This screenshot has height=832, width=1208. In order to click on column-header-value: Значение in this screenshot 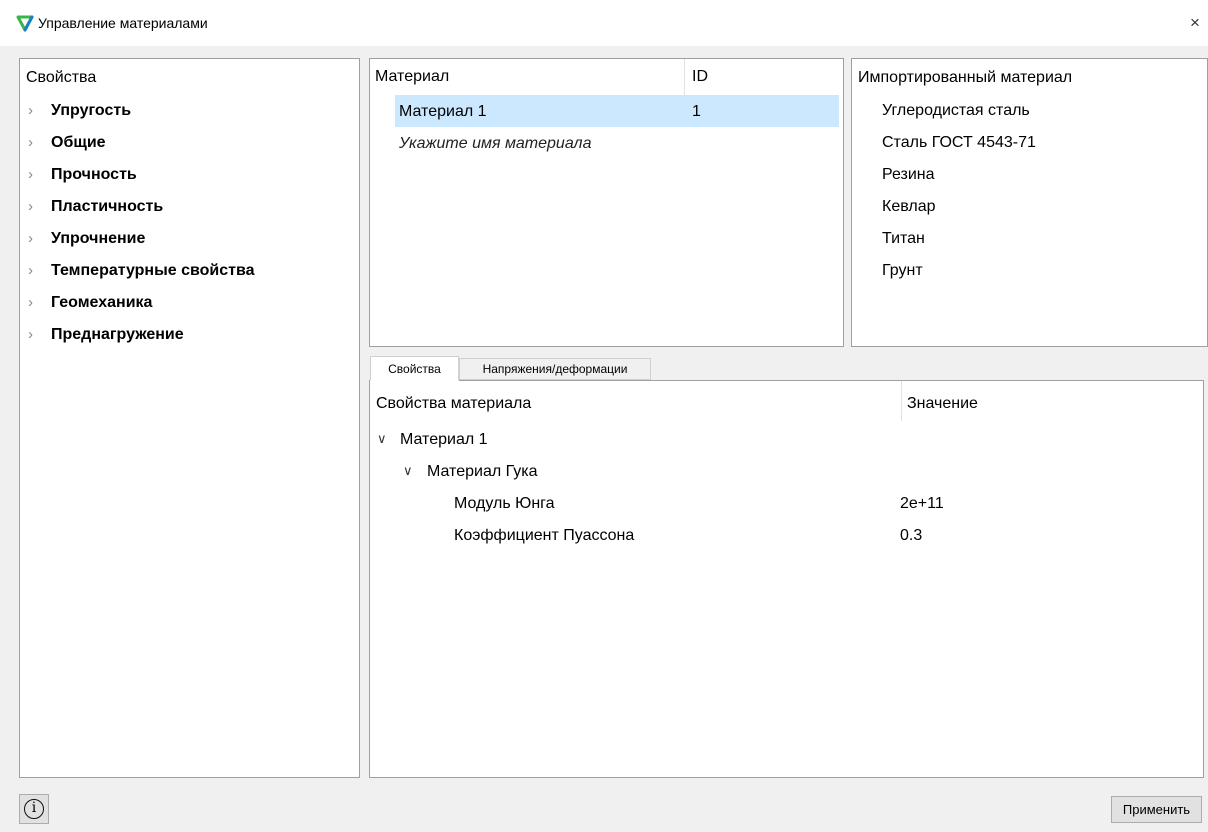, I will do `click(942, 404)`.